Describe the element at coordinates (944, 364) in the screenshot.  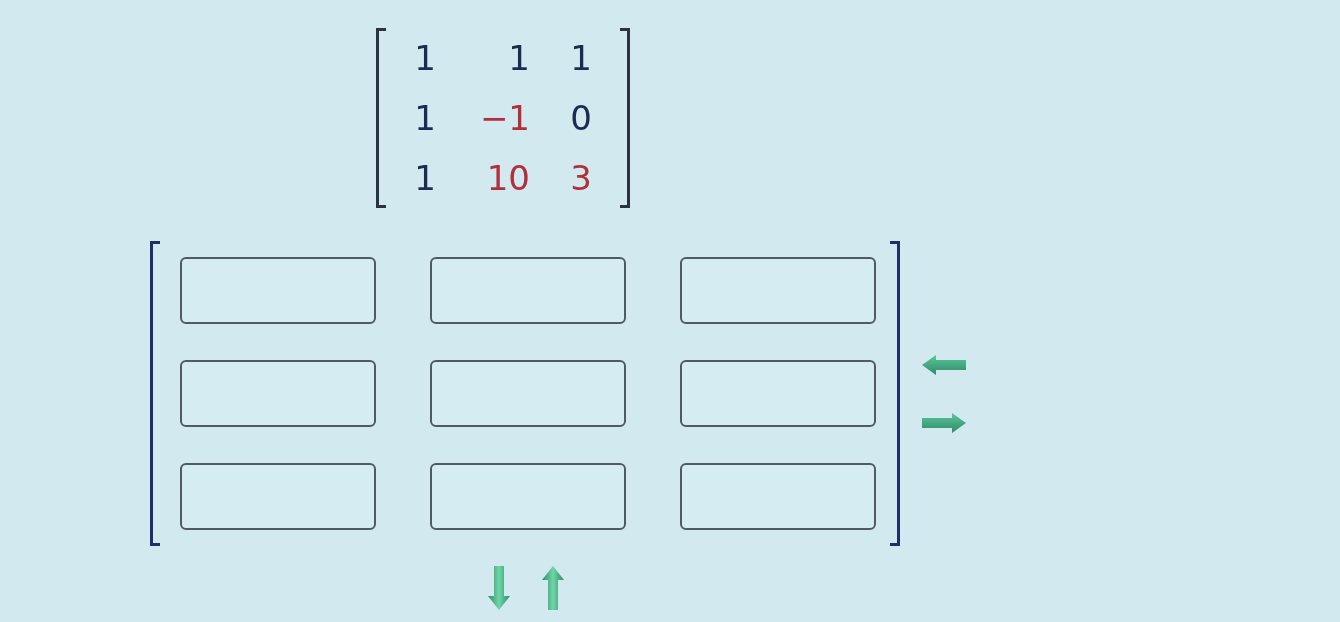
I see `left-arrow-icon` at that location.